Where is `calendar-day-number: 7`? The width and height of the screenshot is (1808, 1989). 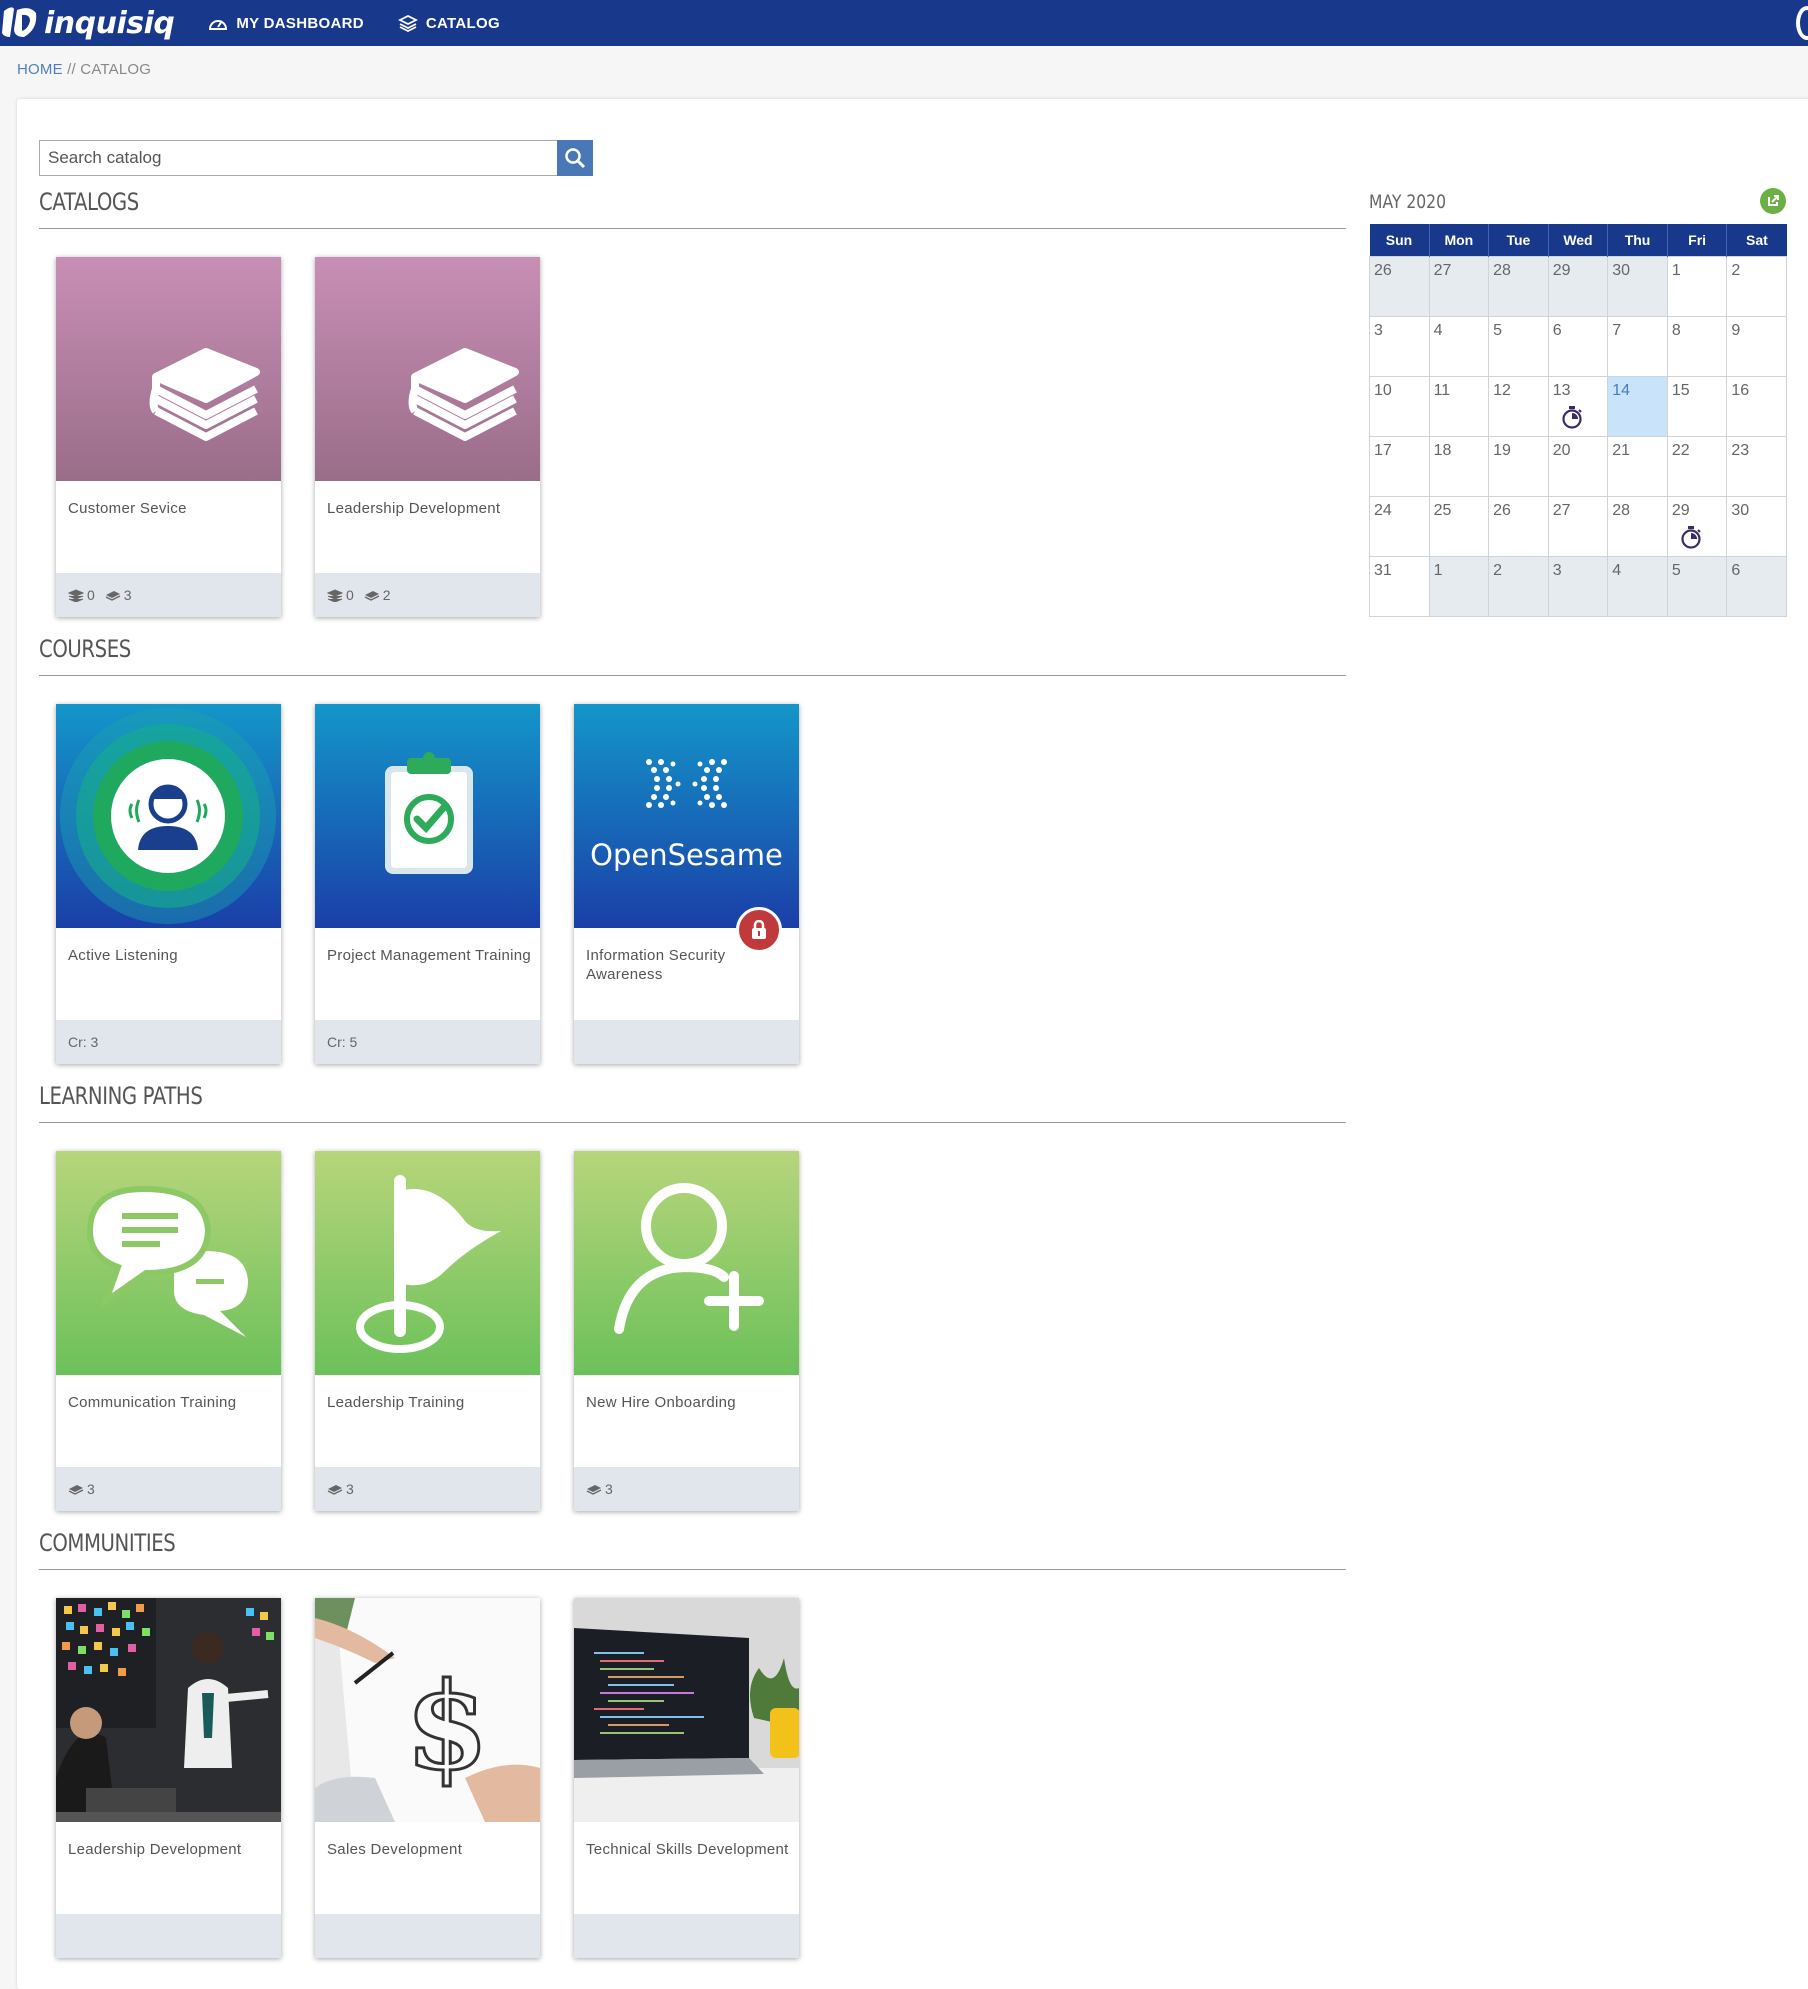
calendar-day-number: 7 is located at coordinates (1617, 330).